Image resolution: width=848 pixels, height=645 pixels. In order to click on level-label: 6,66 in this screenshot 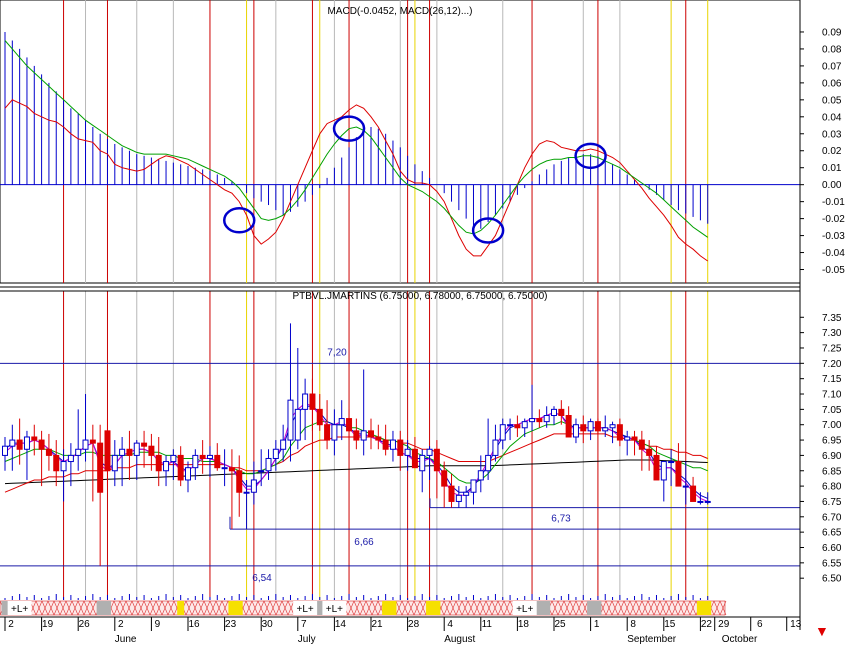, I will do `click(364, 542)`.